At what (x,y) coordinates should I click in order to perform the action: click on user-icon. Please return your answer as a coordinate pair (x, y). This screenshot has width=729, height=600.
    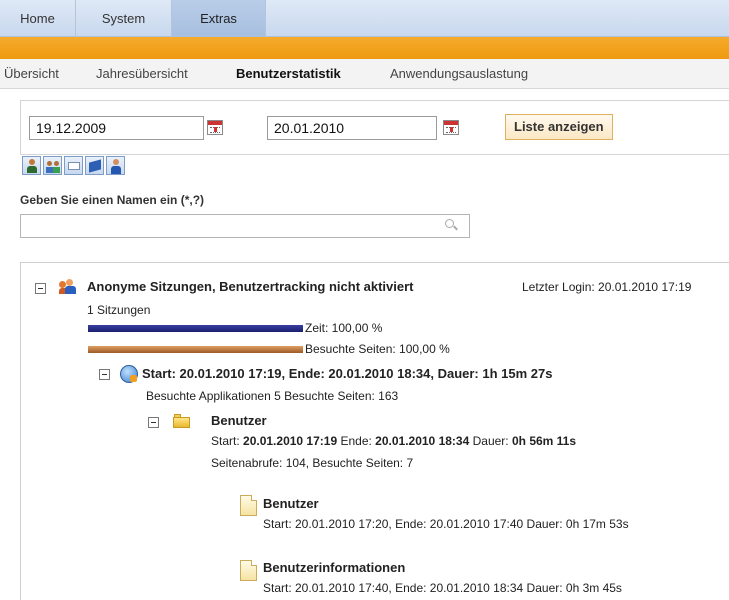
    Looking at the image, I should click on (31, 165).